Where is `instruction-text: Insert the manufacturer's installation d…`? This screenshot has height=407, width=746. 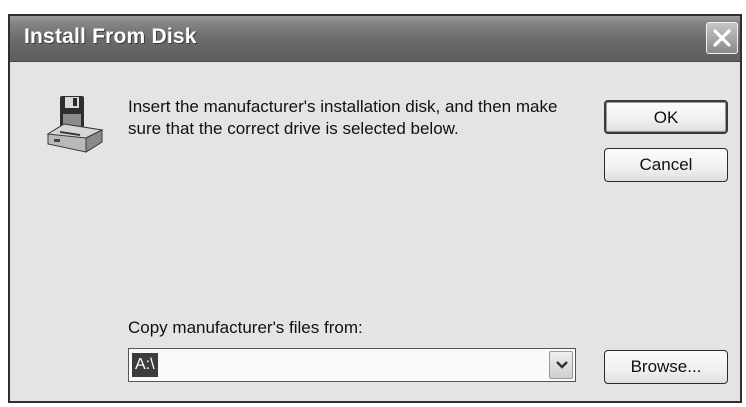
instruction-text: Insert the manufacturer's installation d… is located at coordinates (343, 117).